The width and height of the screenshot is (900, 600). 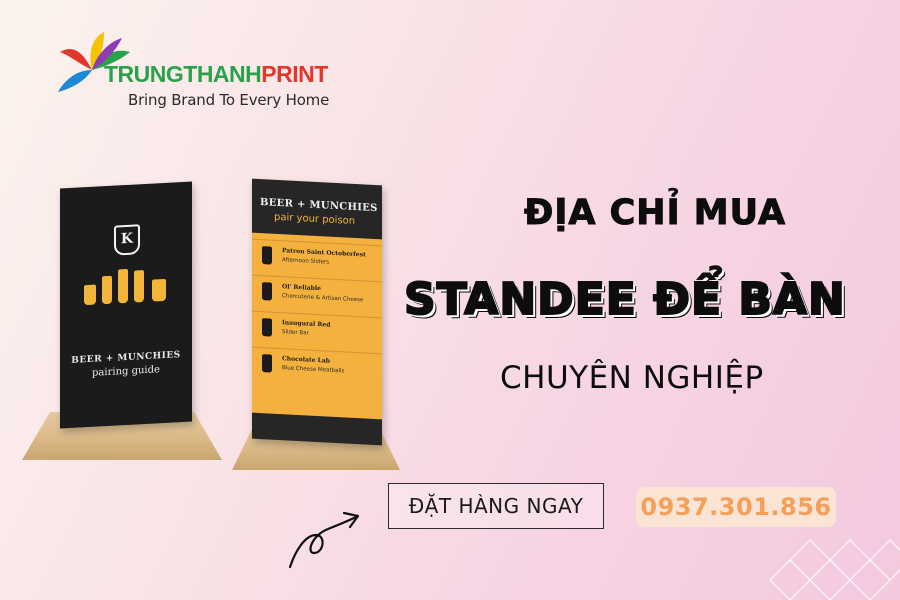 I want to click on menu-item-pairing: Slider Bar, so click(x=295, y=333).